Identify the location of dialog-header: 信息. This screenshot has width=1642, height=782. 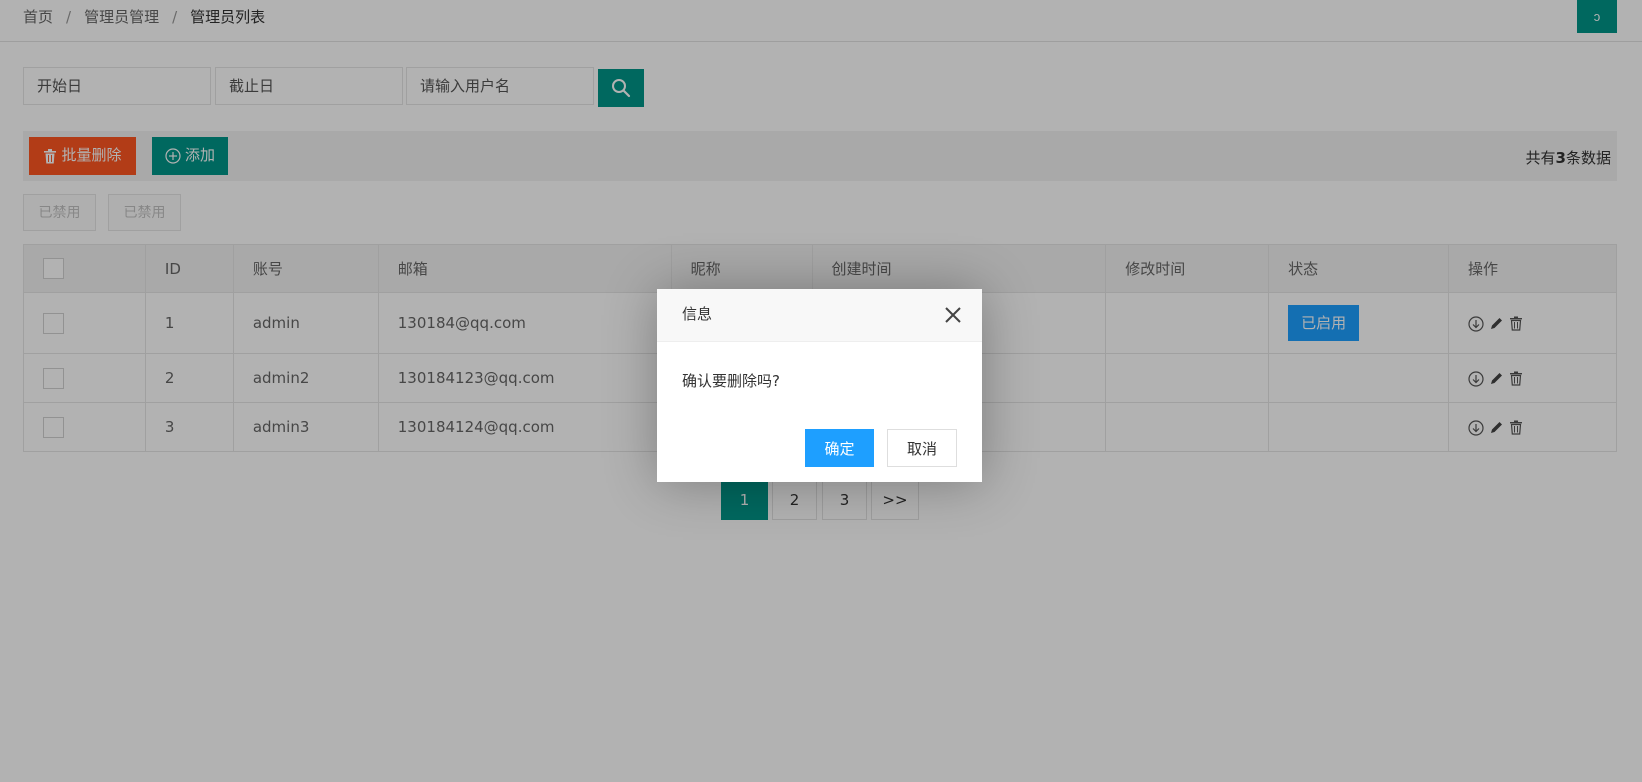
(819, 315).